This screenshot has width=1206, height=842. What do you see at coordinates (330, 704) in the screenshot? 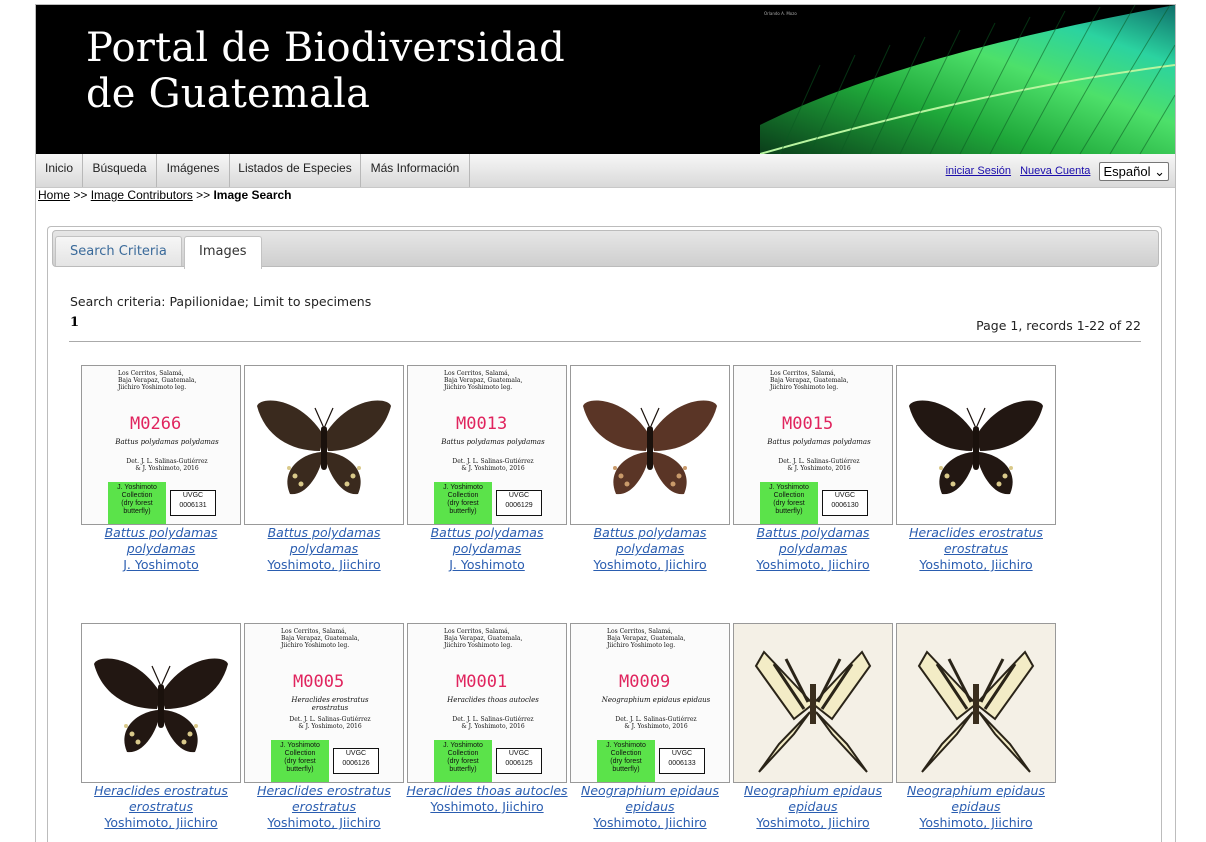
I see `label-species: Heraclides erostratus erostratus` at bounding box center [330, 704].